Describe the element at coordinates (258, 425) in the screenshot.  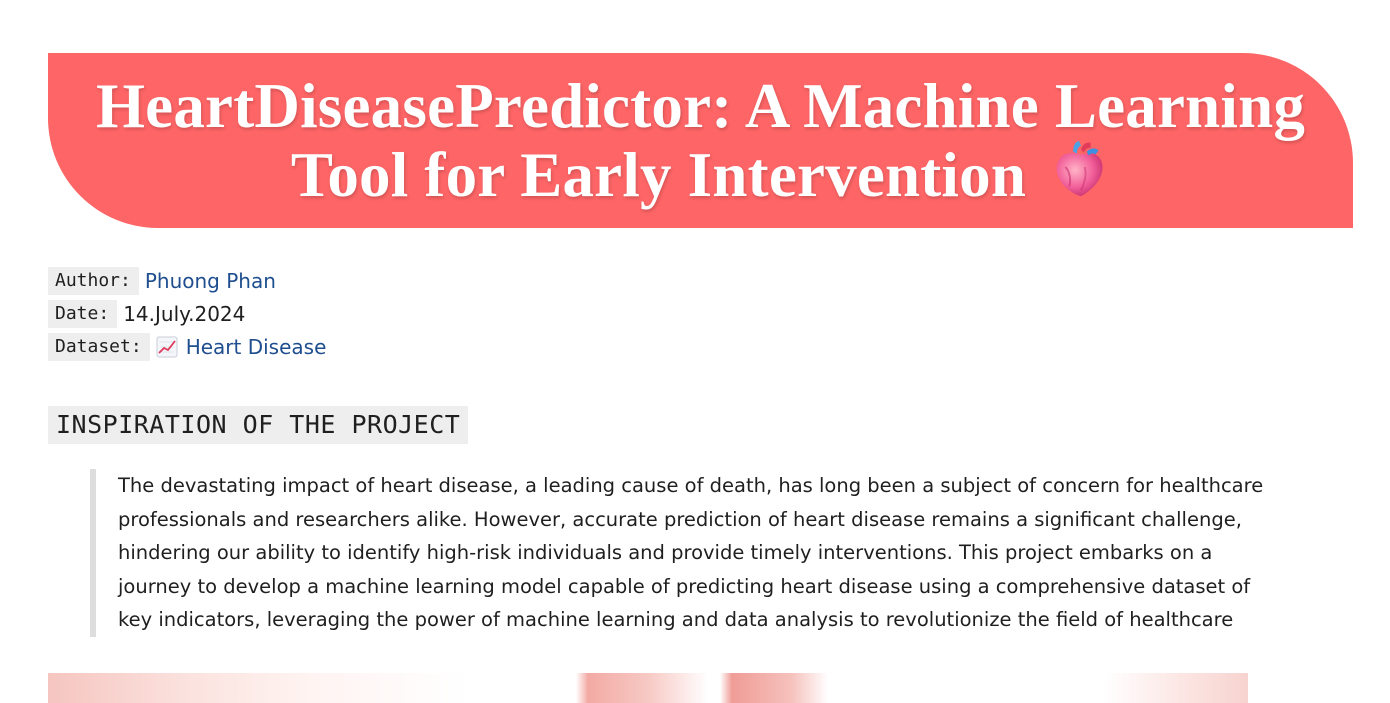
I see `section-heading: INSPIRATION OF THE PROJECT` at that location.